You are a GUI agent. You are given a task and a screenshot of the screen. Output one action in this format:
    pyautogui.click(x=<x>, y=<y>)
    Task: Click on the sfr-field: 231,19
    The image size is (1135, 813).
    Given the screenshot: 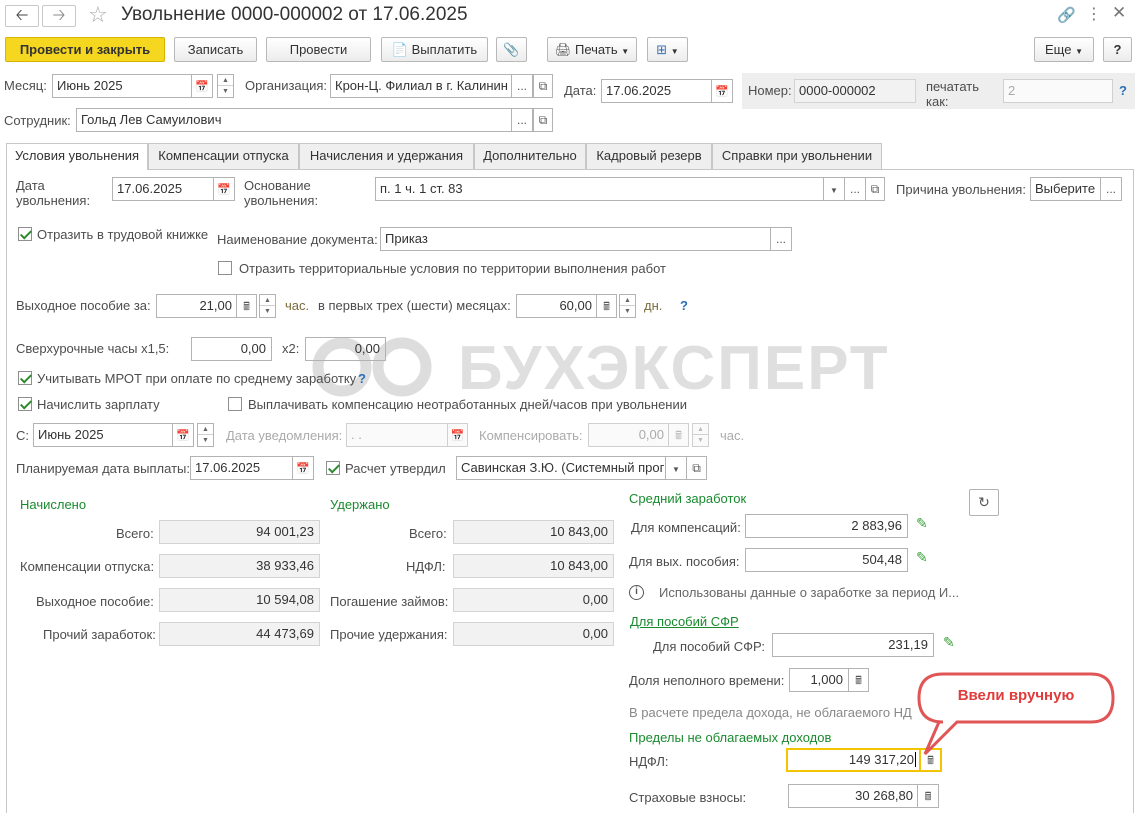 What is the action you would take?
    pyautogui.click(x=853, y=645)
    